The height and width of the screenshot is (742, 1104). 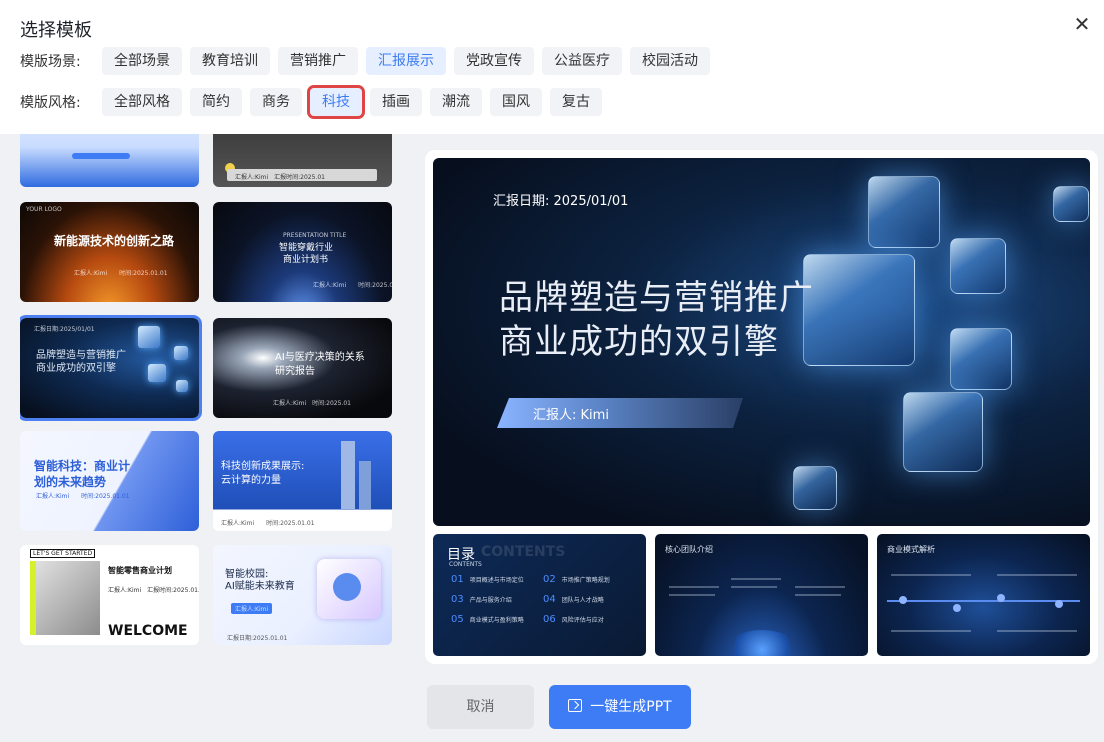 What do you see at coordinates (336, 102) in the screenshot?
I see `chip-style-tech: 科技` at bounding box center [336, 102].